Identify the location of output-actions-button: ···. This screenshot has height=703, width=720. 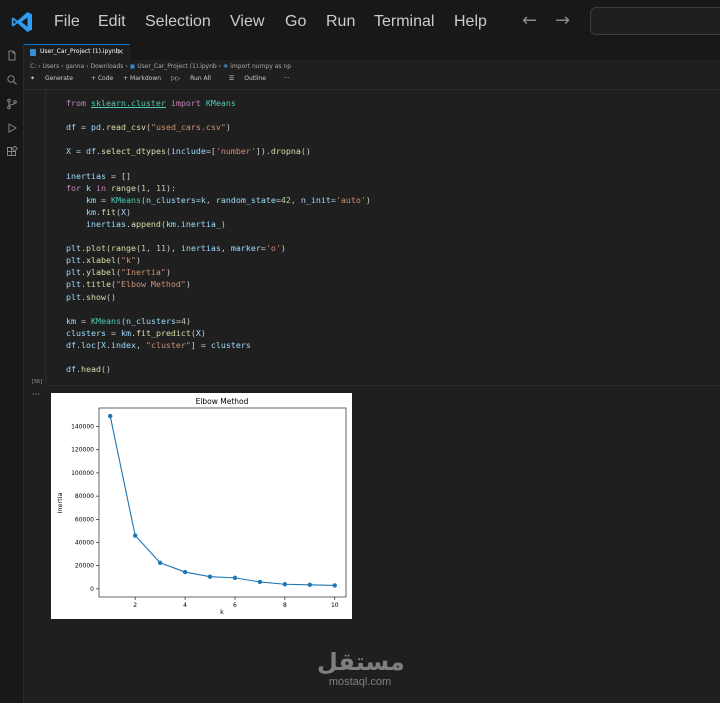
(36, 394).